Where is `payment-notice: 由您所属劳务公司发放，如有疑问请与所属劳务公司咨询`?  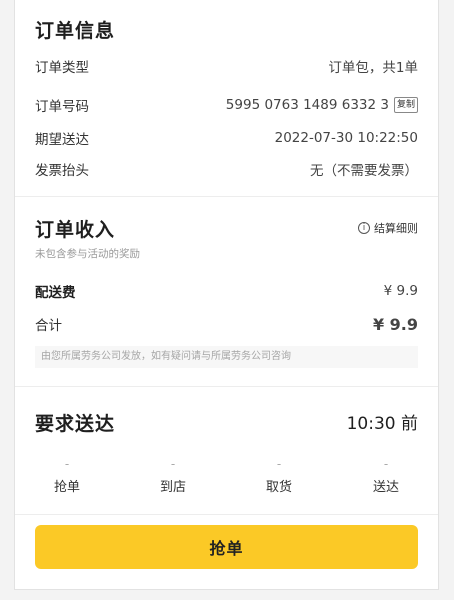
payment-notice: 由您所属劳务公司发放，如有疑问请与所属劳务公司咨询 is located at coordinates (226, 357).